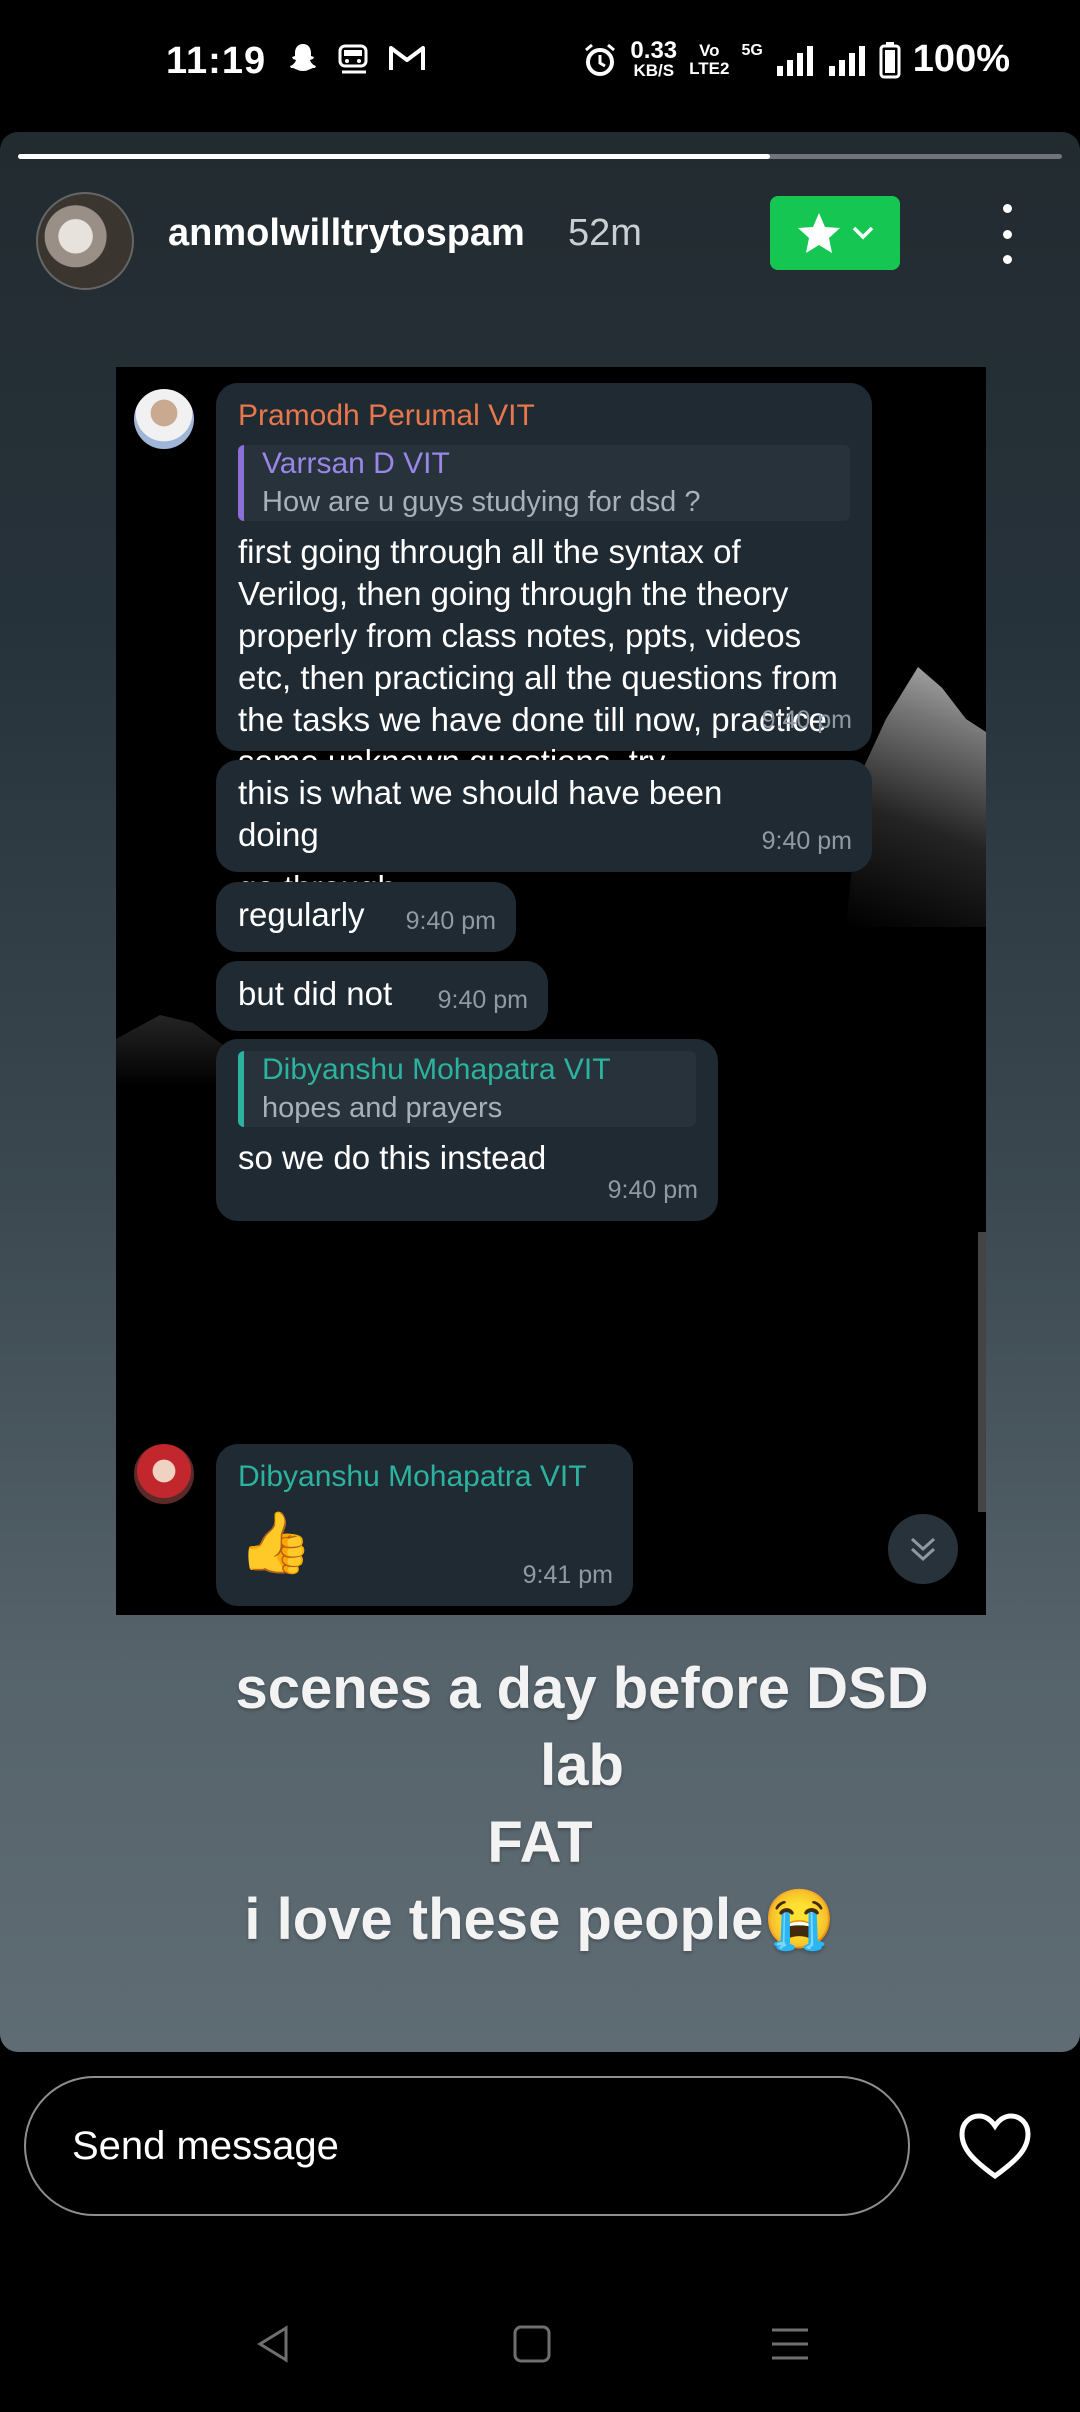 The width and height of the screenshot is (1080, 2412). What do you see at coordinates (890, 59) in the screenshot?
I see `battery-icon` at bounding box center [890, 59].